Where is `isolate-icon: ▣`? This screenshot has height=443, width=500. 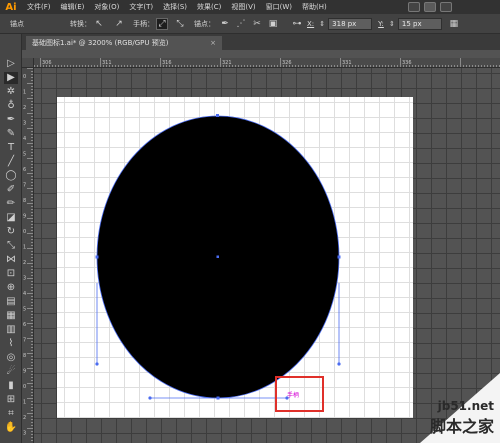 isolate-icon: ▣ is located at coordinates (273, 24).